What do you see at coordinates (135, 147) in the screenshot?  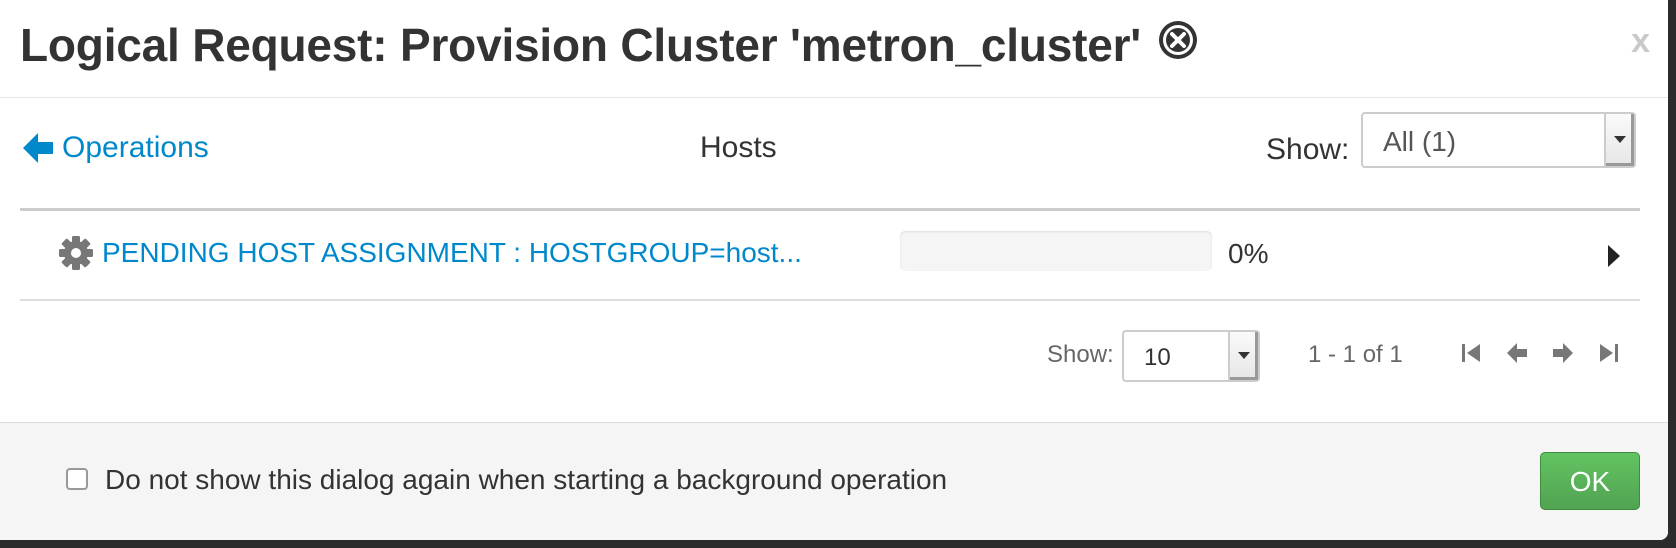 I see `back-link-label: Operations` at bounding box center [135, 147].